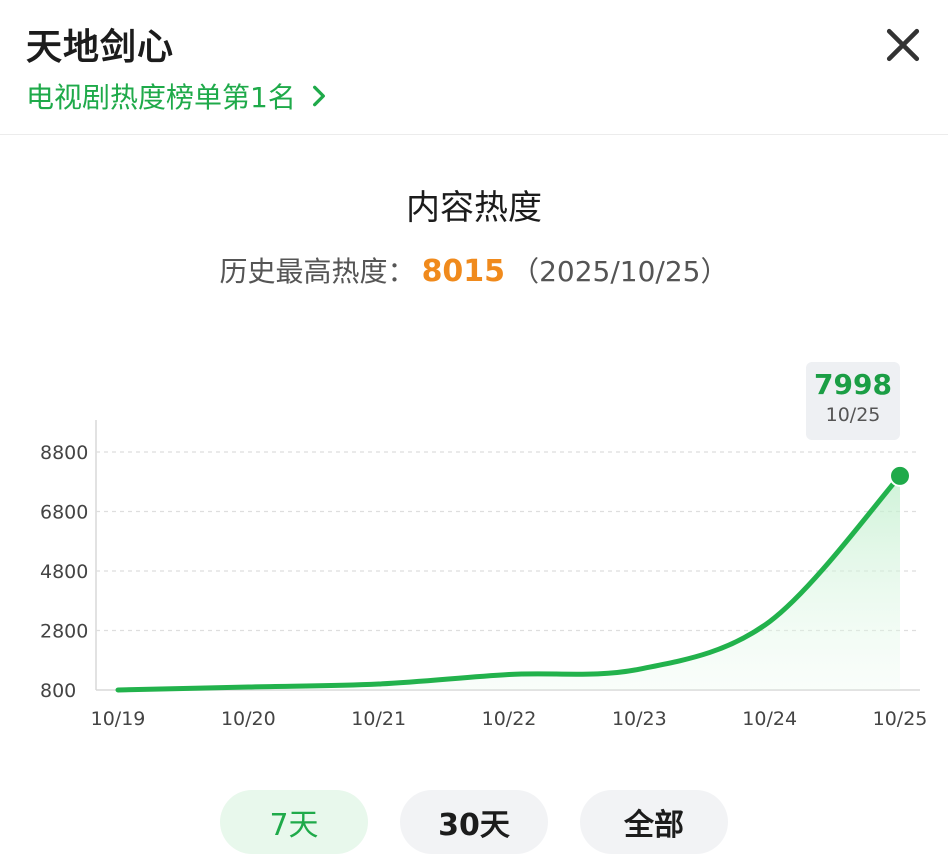 The height and width of the screenshot is (856, 948). I want to click on tab-all: 全部, so click(654, 822).